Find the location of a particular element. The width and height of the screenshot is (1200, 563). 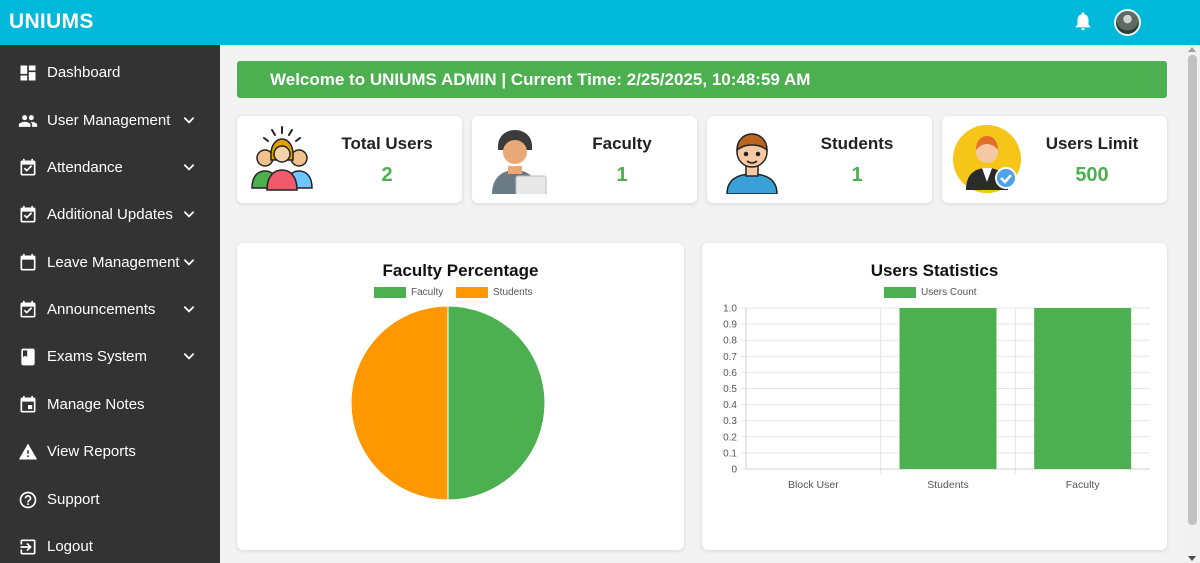

sidebar-item-manage-notes: Manage Notes is located at coordinates (110, 405).